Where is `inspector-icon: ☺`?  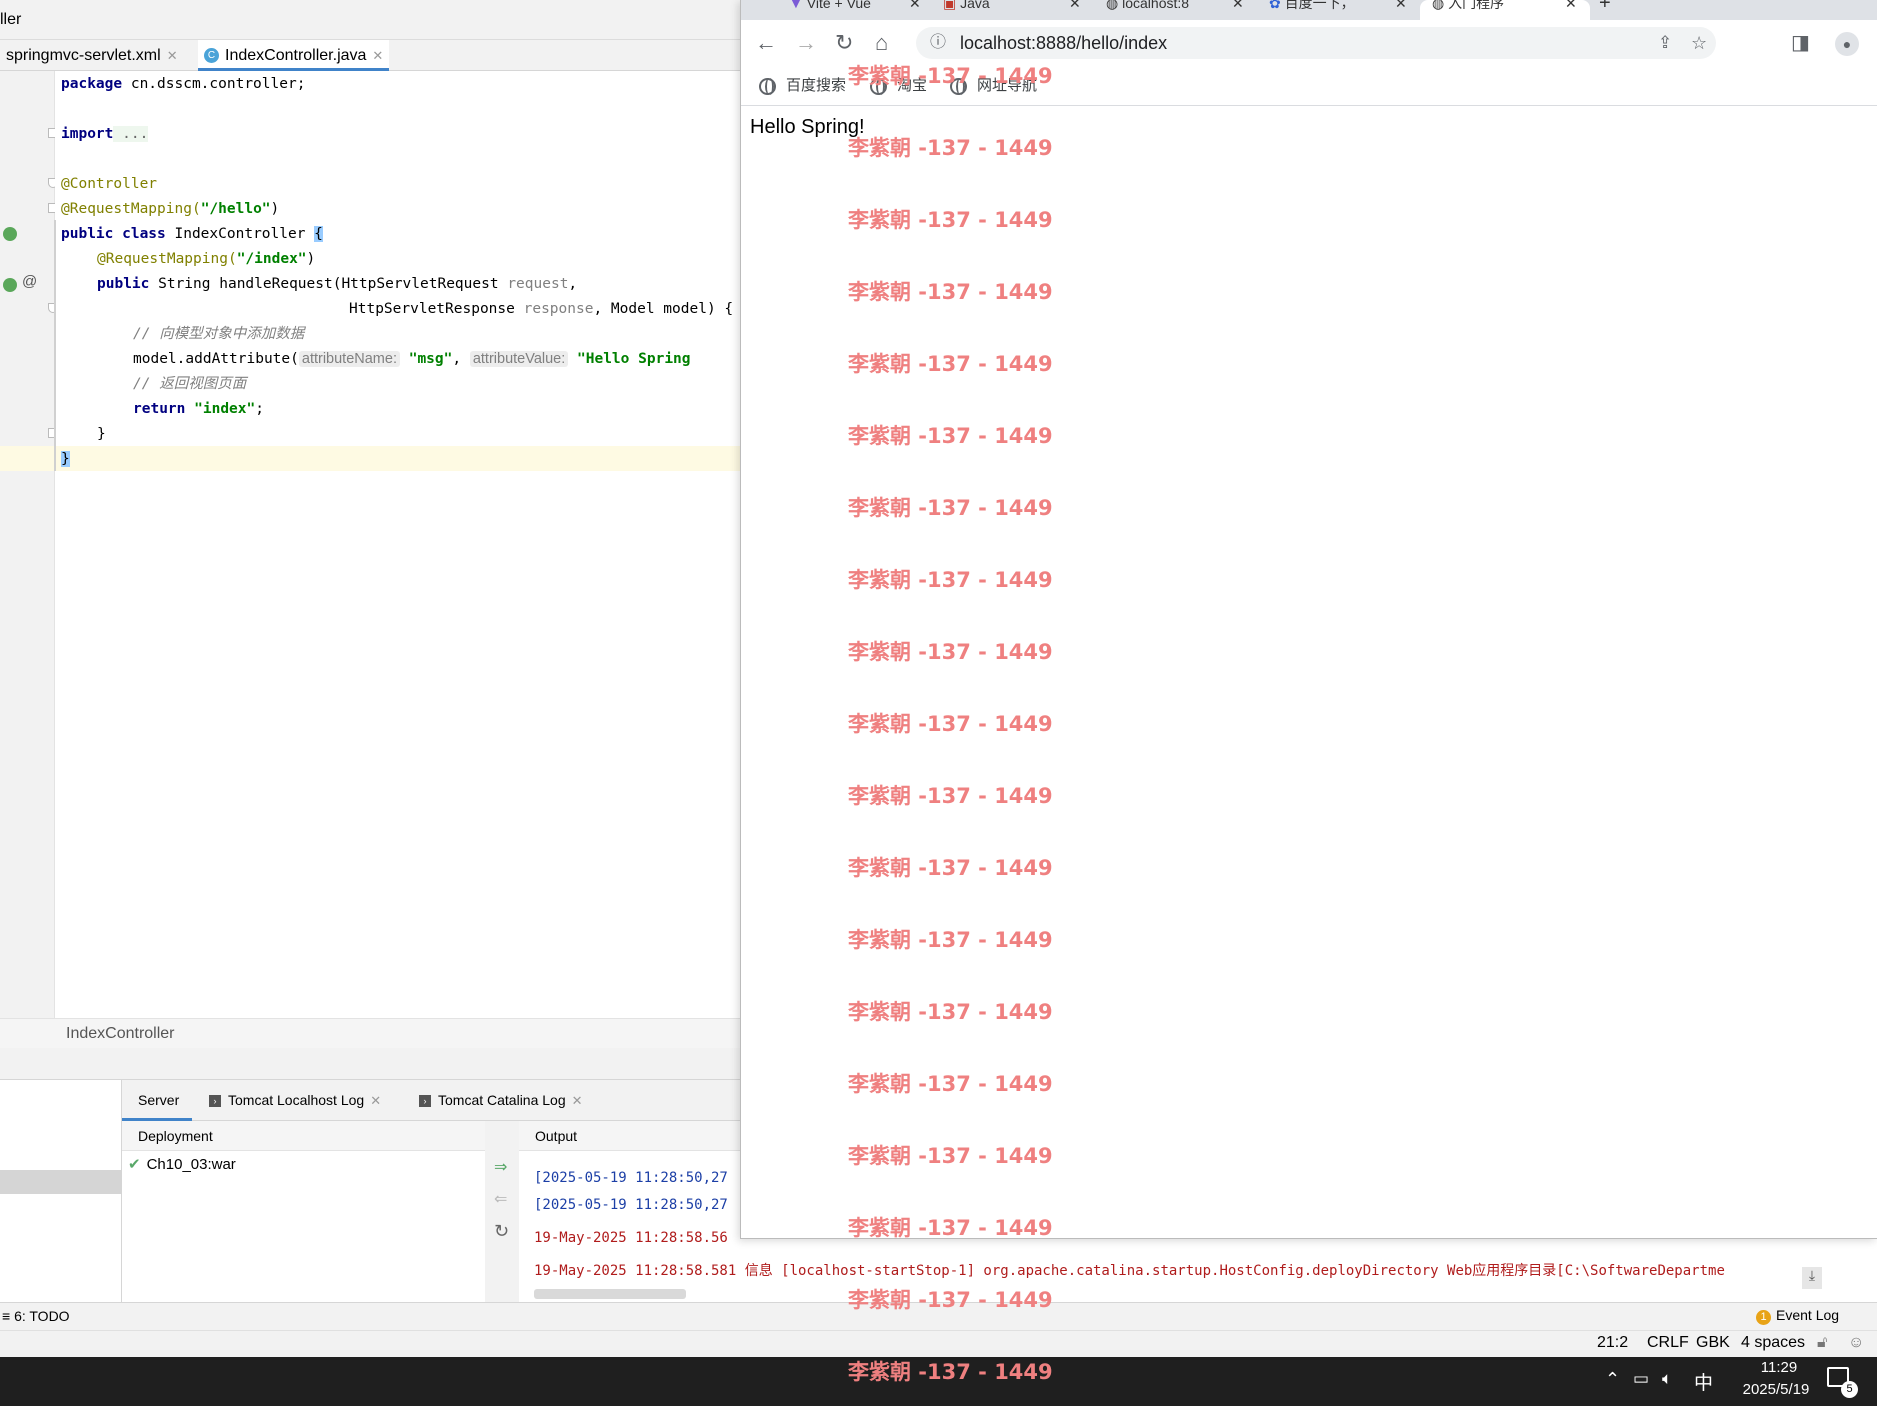 inspector-icon: ☺ is located at coordinates (1856, 1343).